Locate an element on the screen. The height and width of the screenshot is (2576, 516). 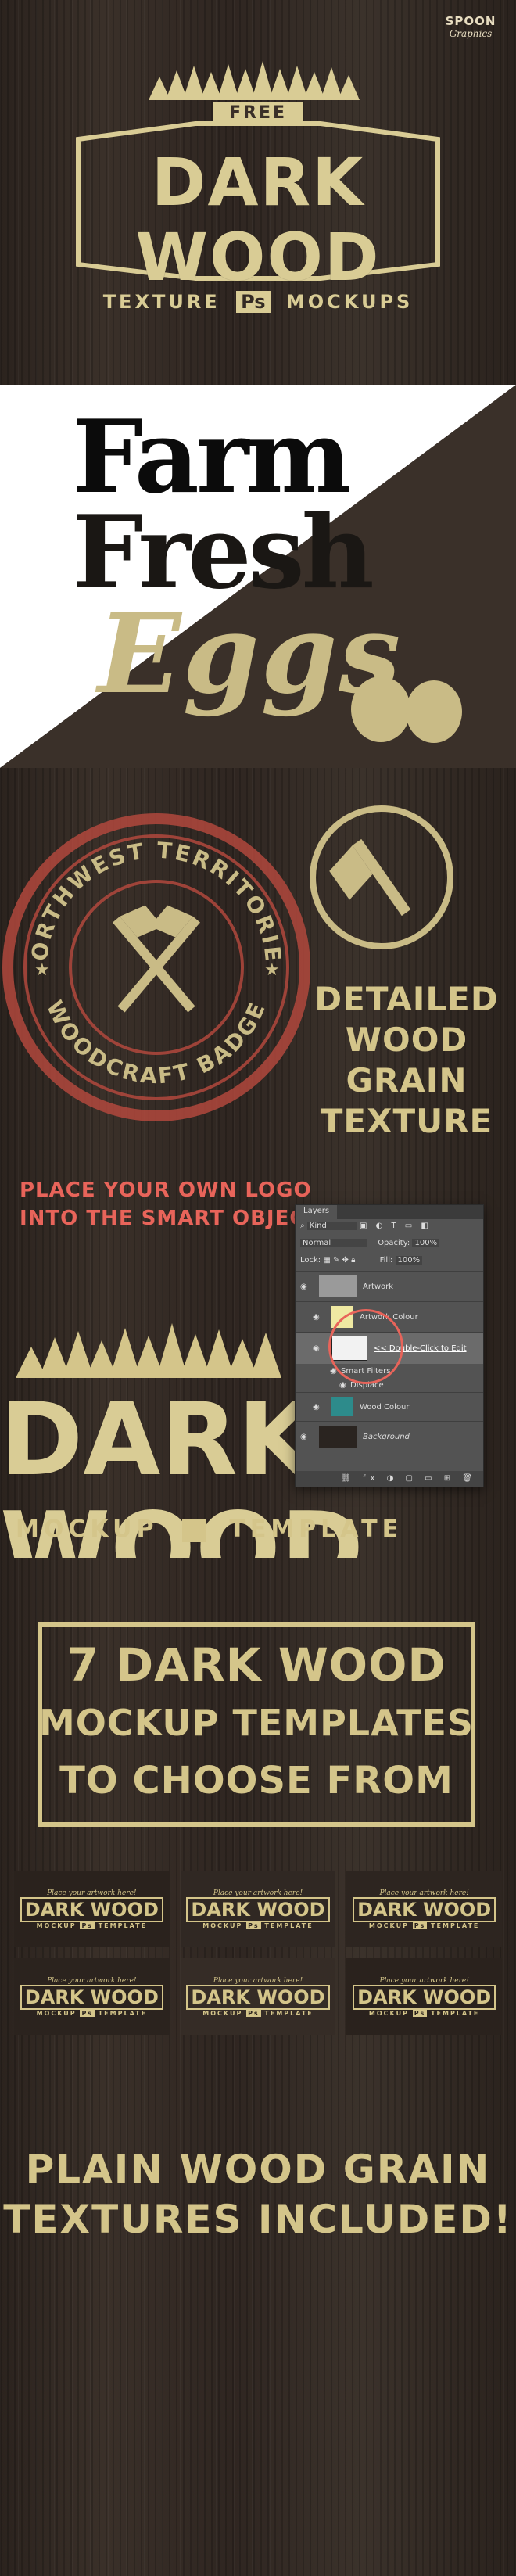
mock-logo-sub: MOCKUP TEMPLATE is located at coordinates (210, 1529).